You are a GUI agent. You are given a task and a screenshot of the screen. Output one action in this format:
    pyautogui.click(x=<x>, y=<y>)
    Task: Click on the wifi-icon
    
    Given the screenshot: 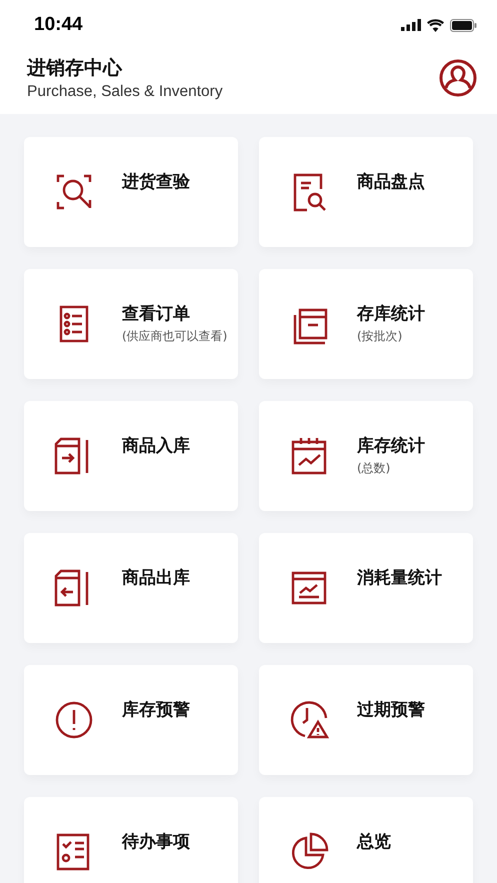 What is the action you would take?
    pyautogui.click(x=435, y=25)
    